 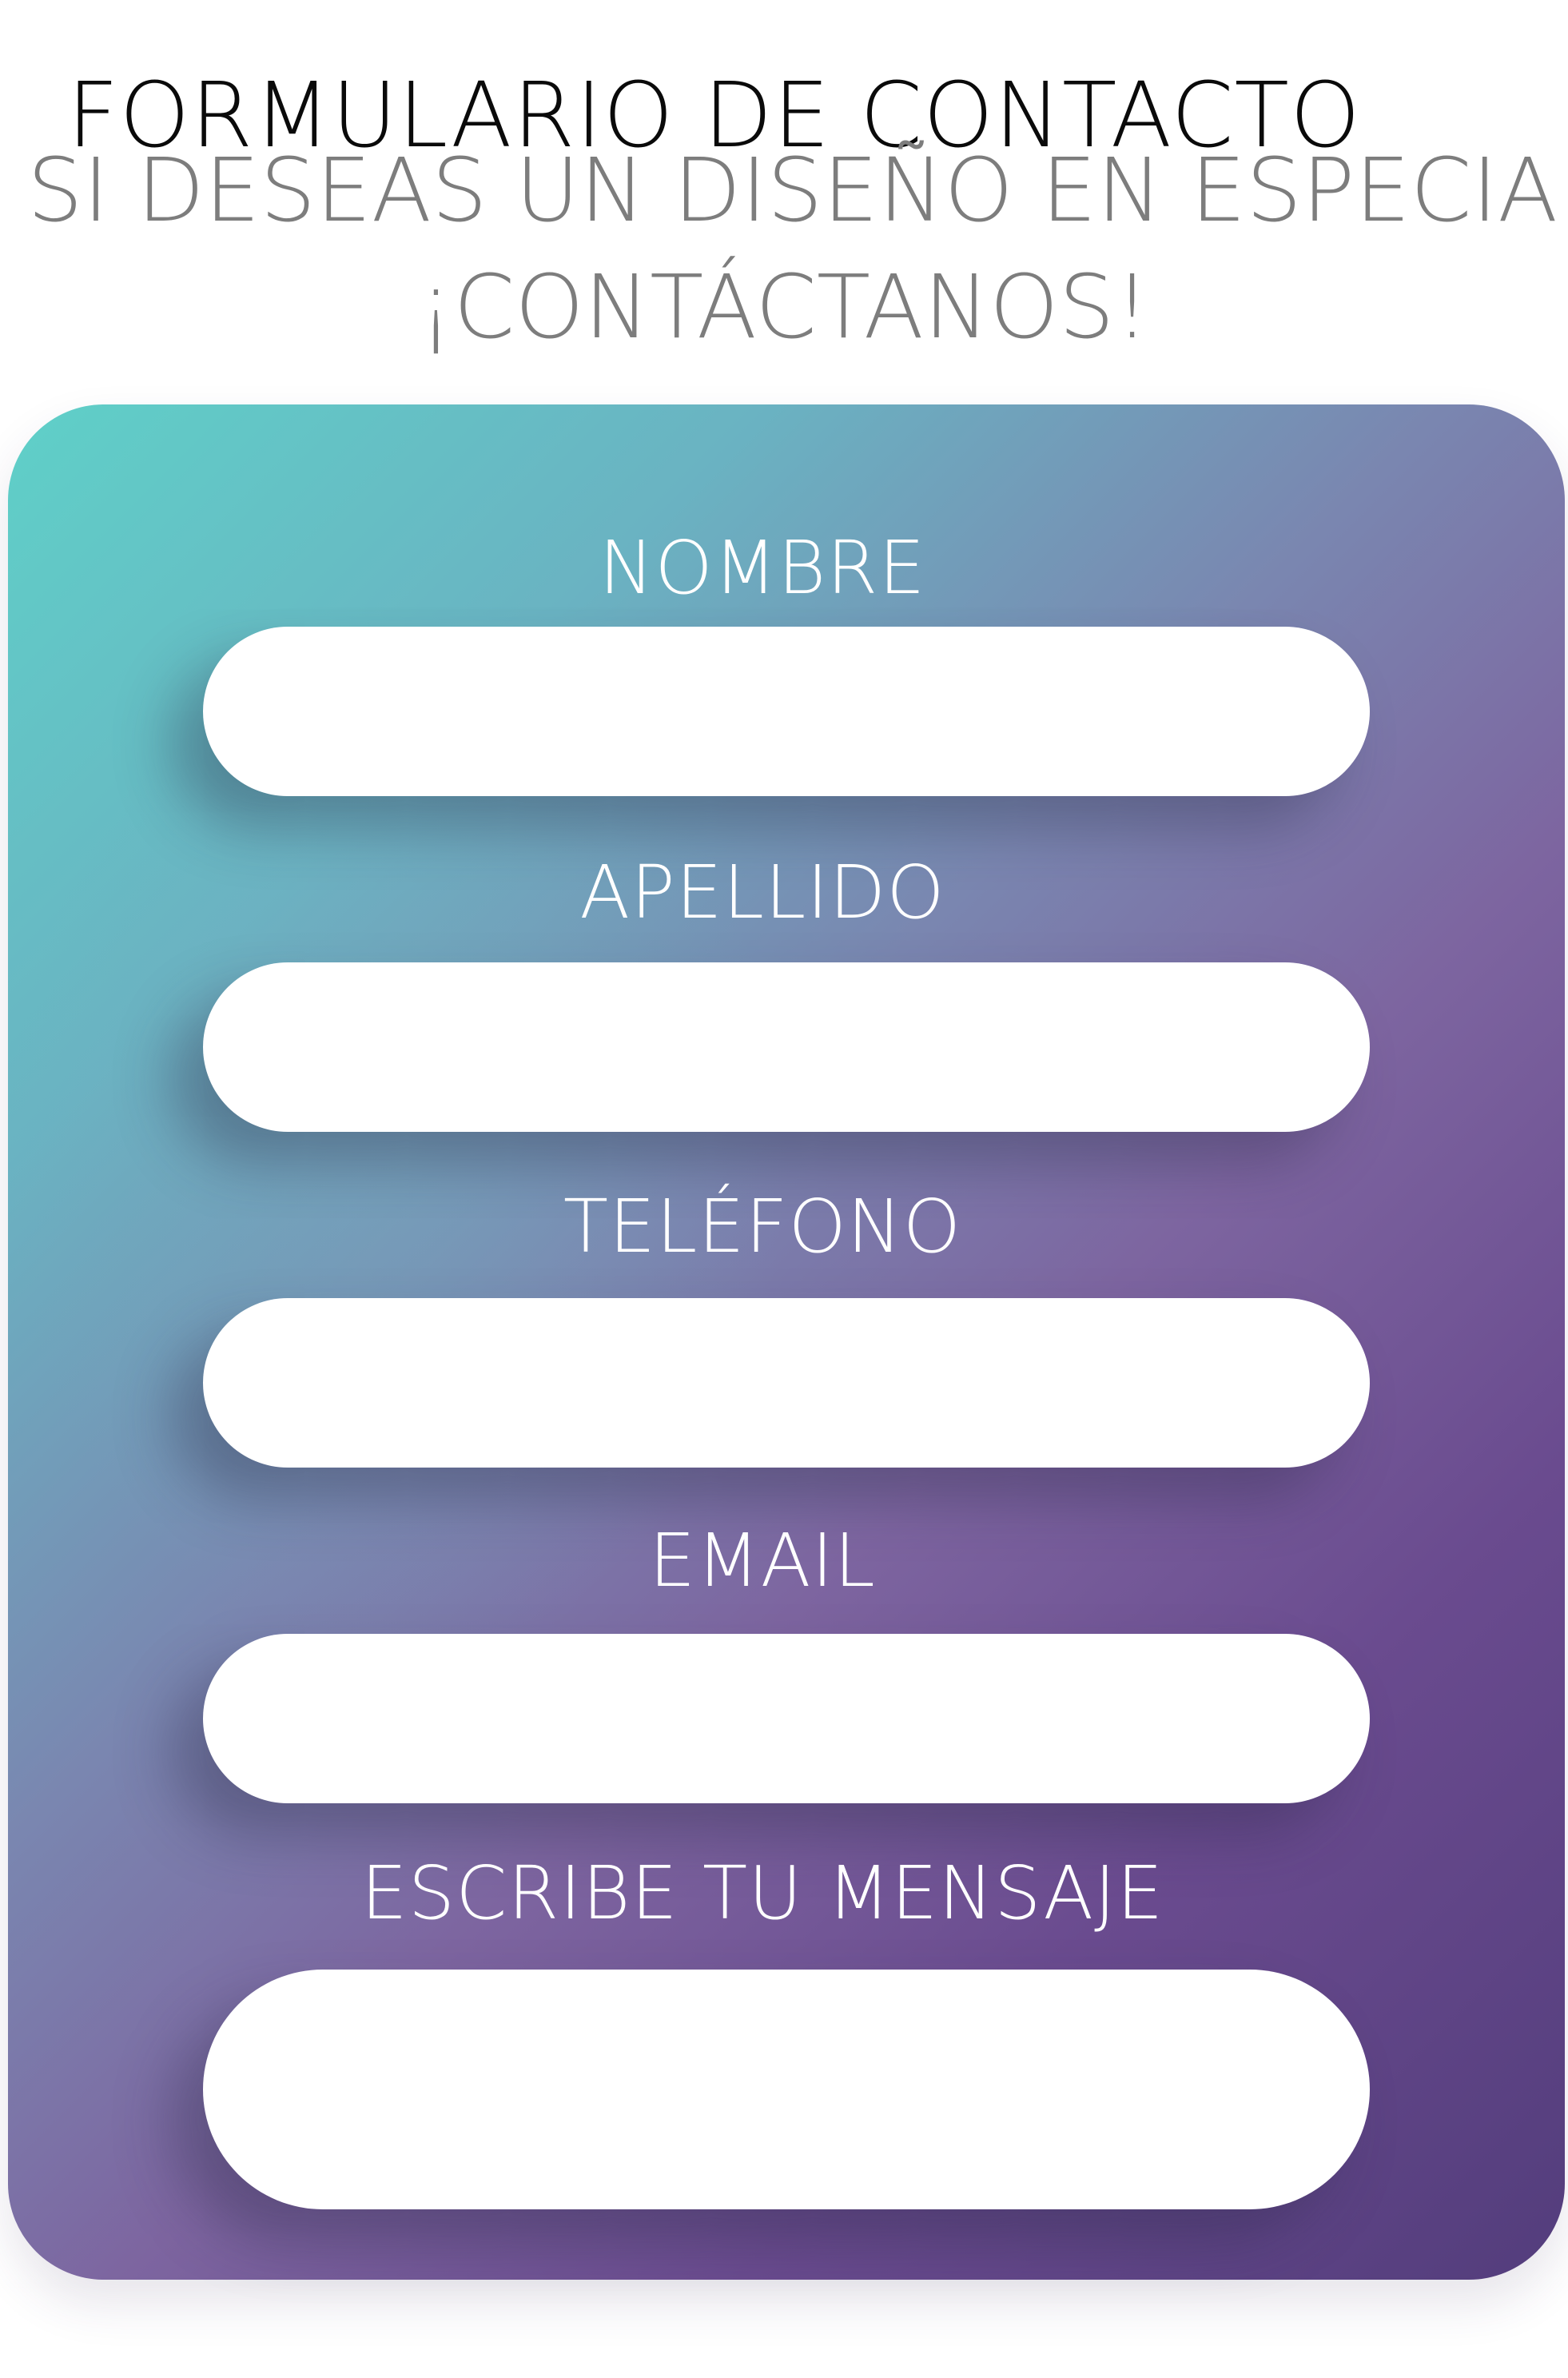 I want to click on email-label: EMAIL, so click(x=762, y=1560).